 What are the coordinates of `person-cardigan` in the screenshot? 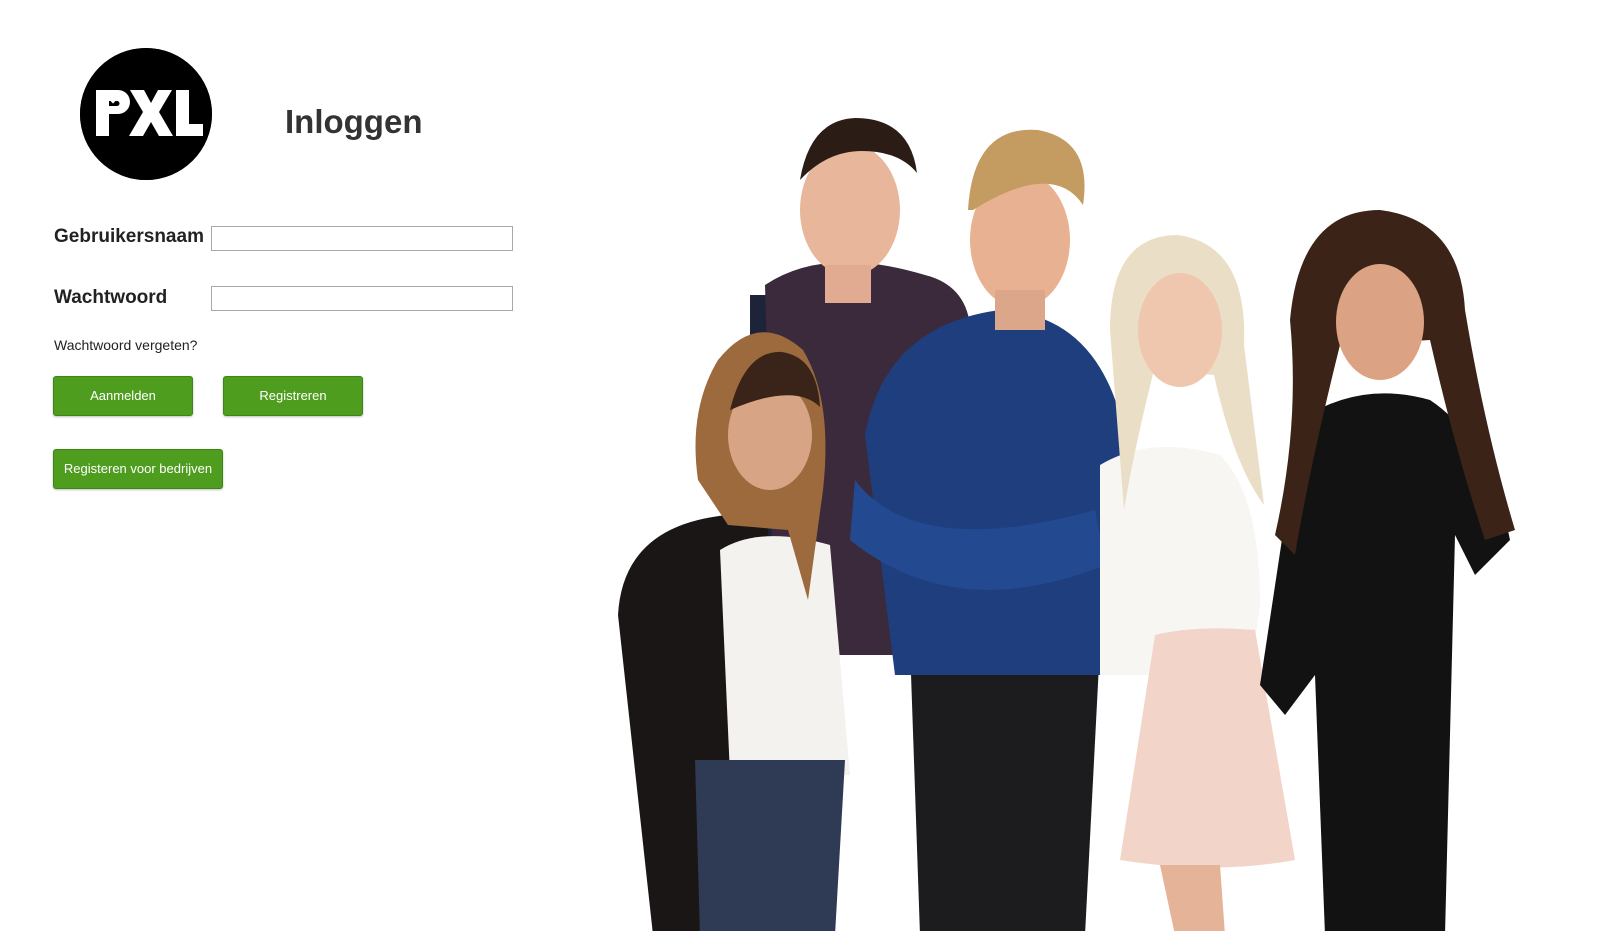 It's located at (734, 631).